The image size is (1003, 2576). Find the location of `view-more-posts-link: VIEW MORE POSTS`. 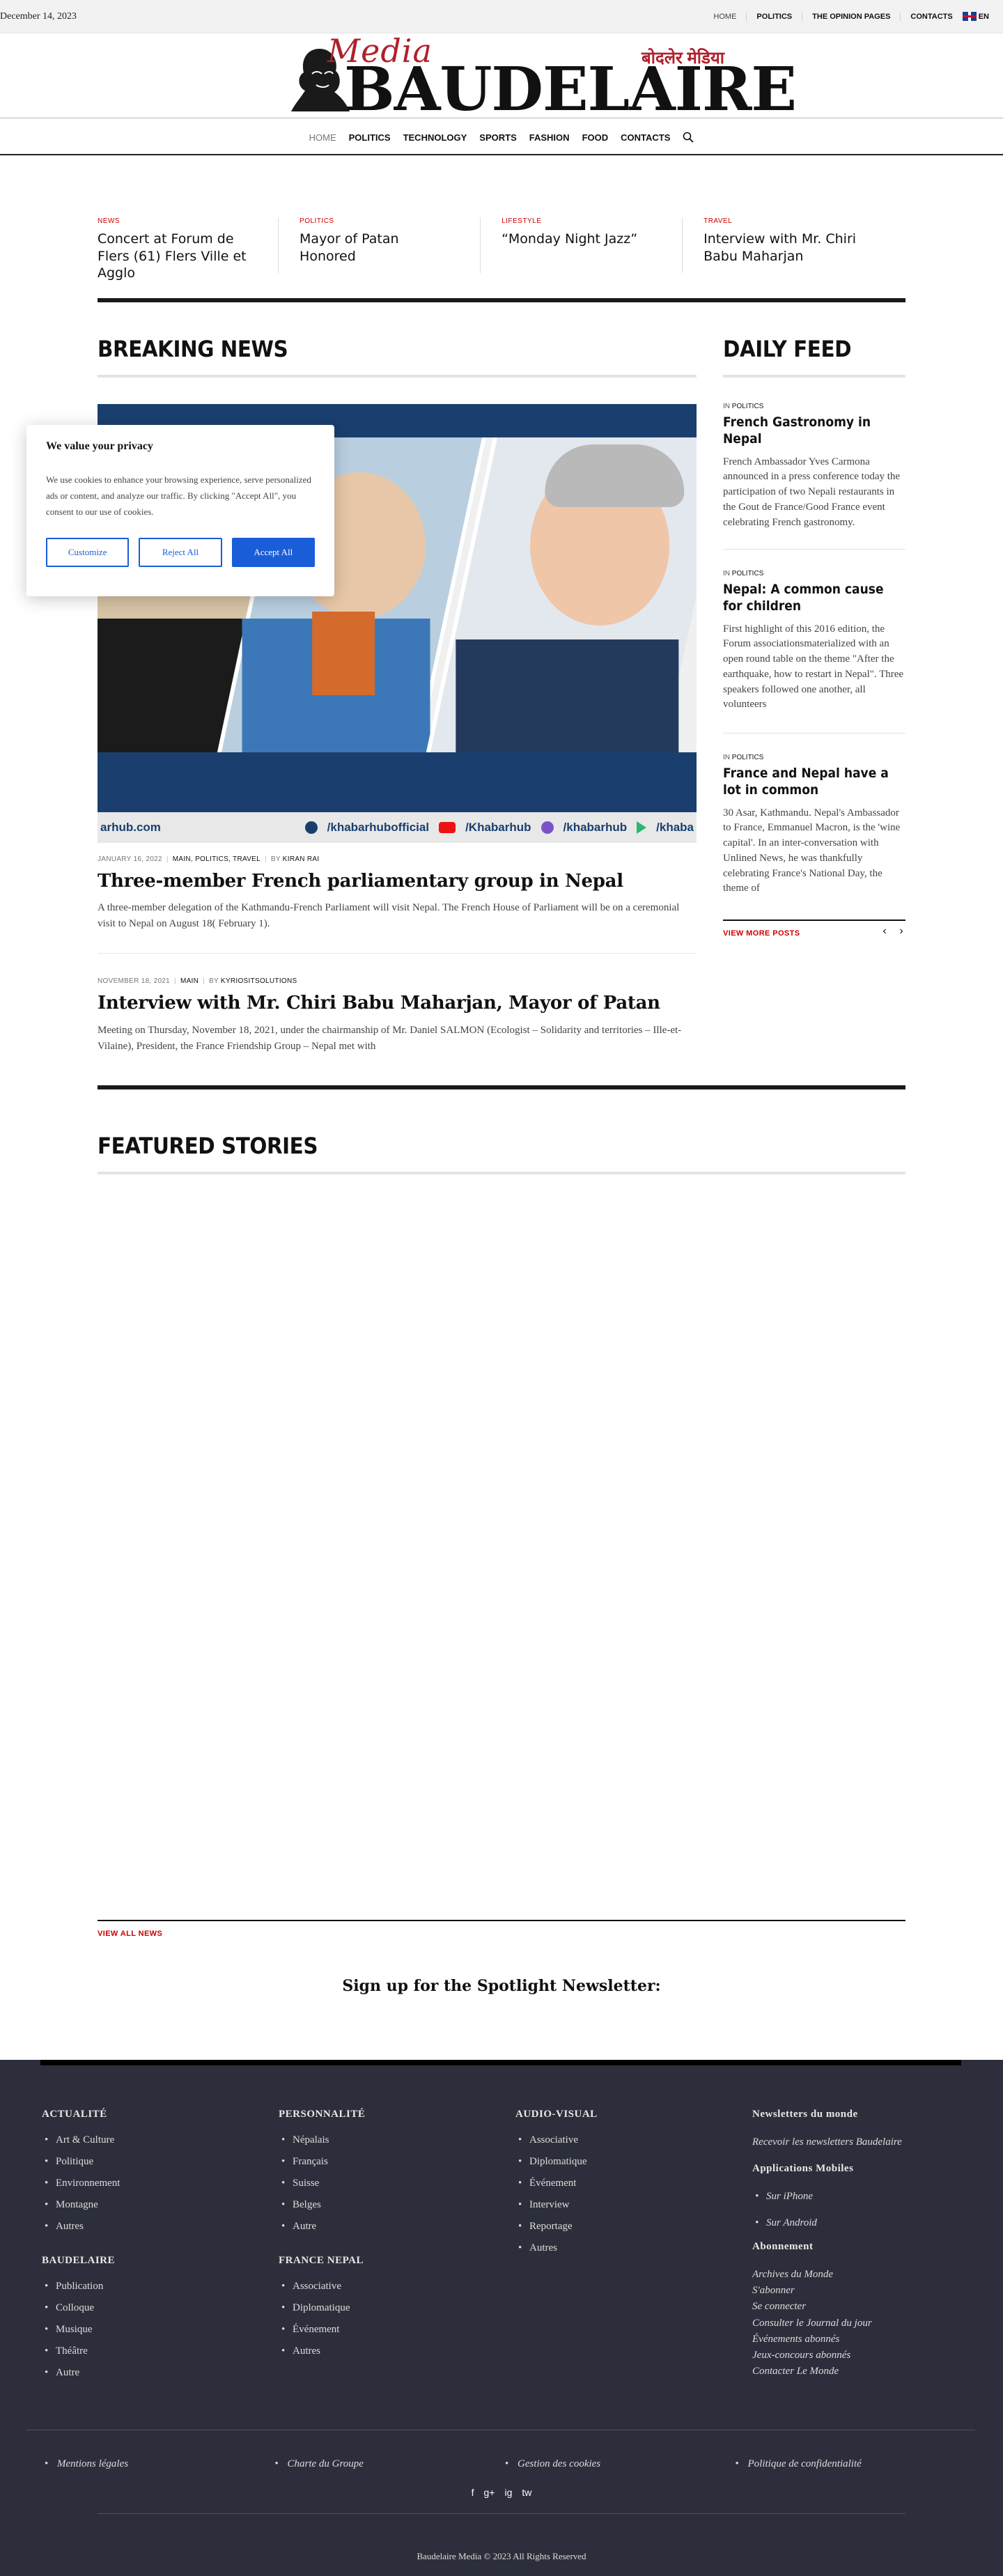

view-more-posts-link: VIEW MORE POSTS is located at coordinates (761, 933).